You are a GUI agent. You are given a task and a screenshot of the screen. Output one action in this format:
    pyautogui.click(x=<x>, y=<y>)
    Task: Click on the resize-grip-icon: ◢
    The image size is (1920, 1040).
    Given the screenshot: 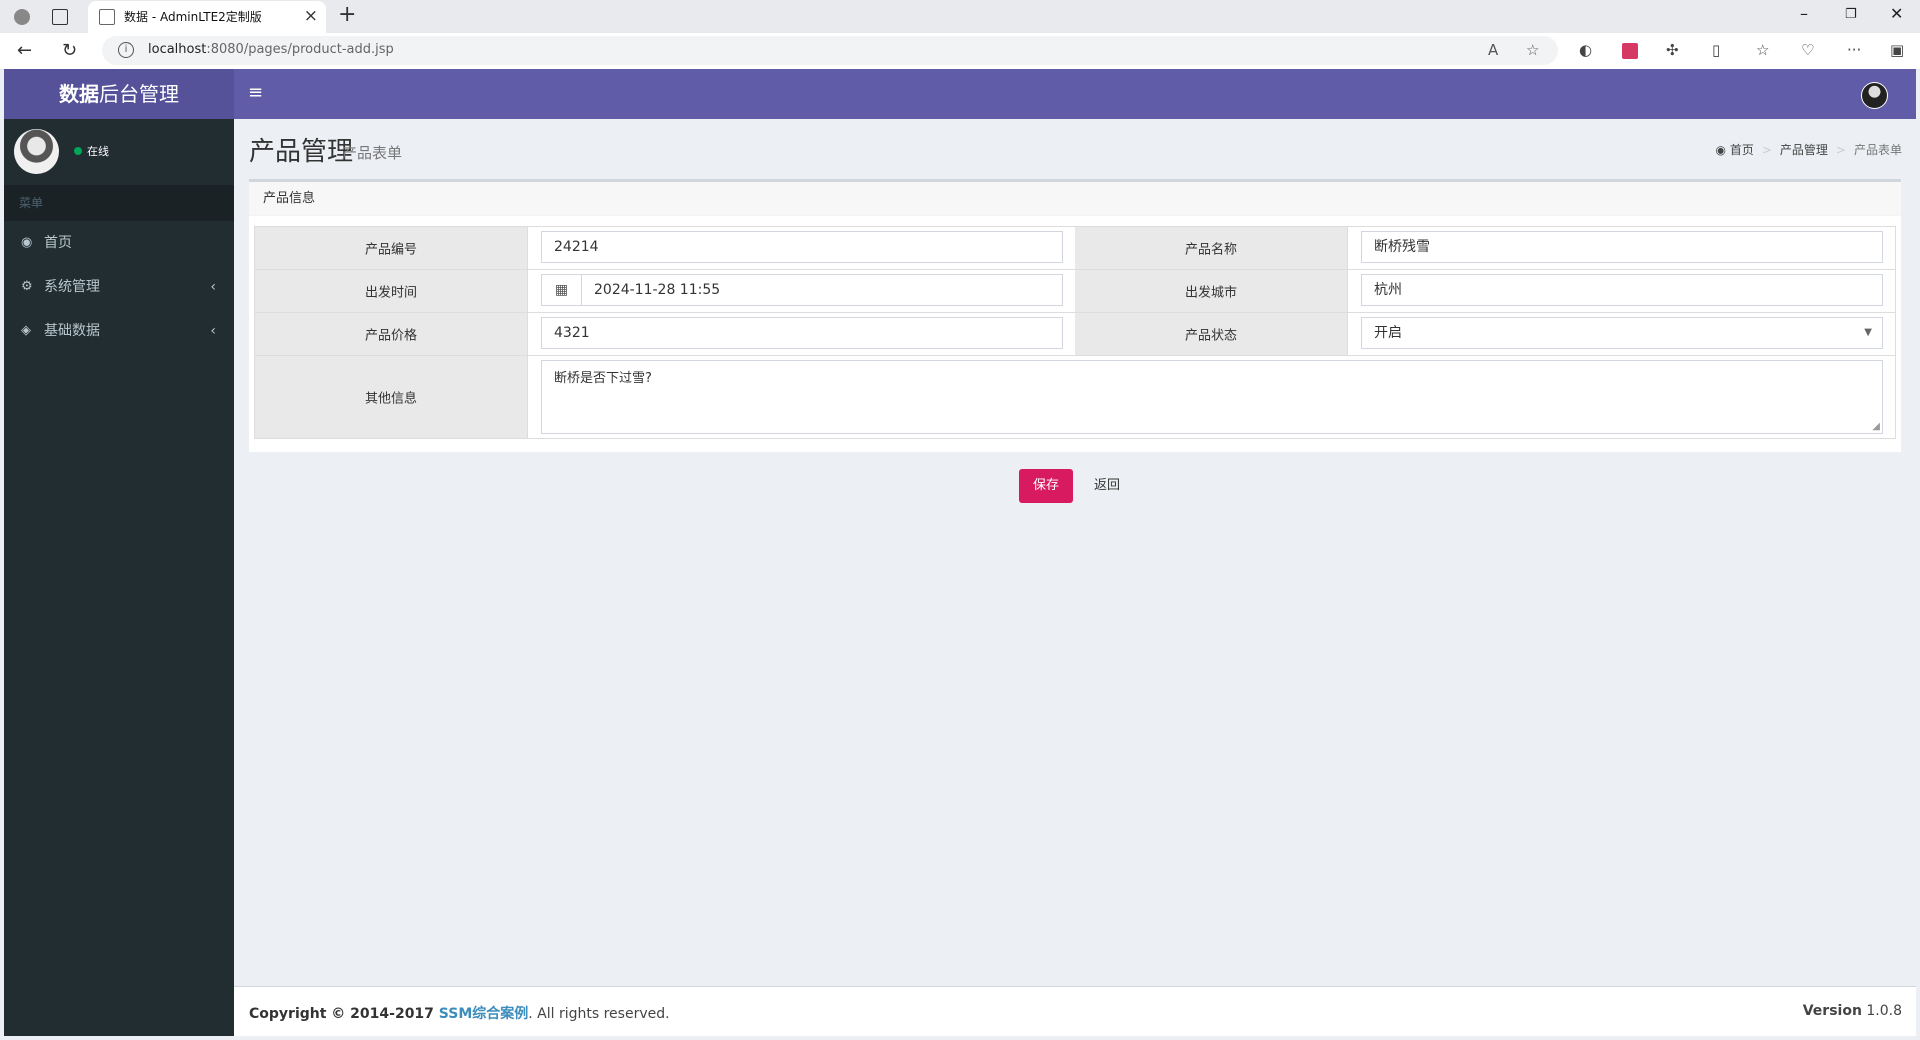 What is the action you would take?
    pyautogui.click(x=1876, y=426)
    